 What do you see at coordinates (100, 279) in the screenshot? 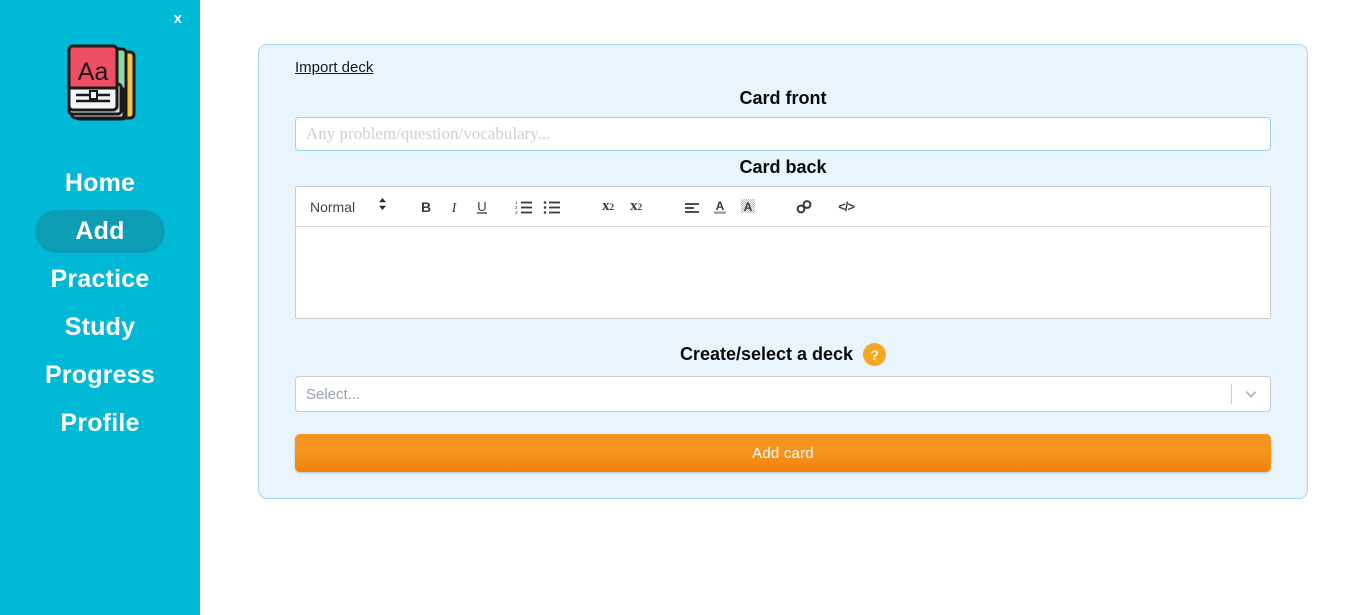
I see `sidebar-item-practice: Practice` at bounding box center [100, 279].